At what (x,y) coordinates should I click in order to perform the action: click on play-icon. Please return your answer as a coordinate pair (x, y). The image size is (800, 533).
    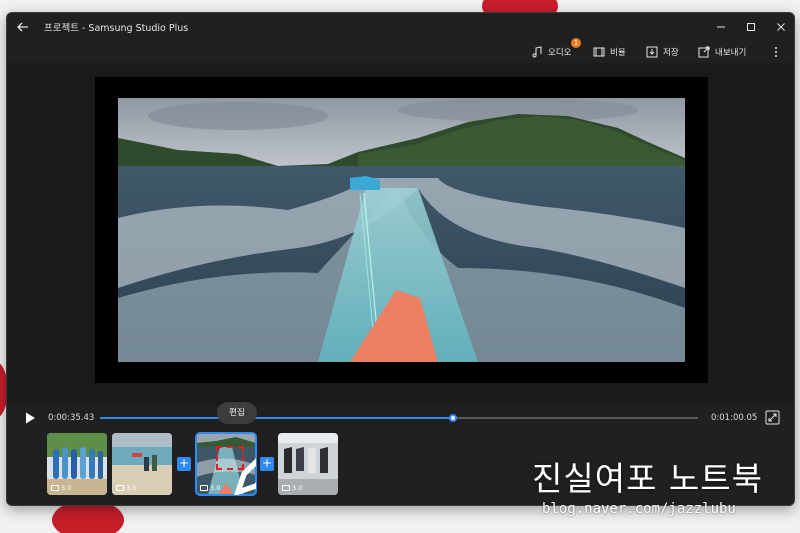
    Looking at the image, I should click on (30, 418).